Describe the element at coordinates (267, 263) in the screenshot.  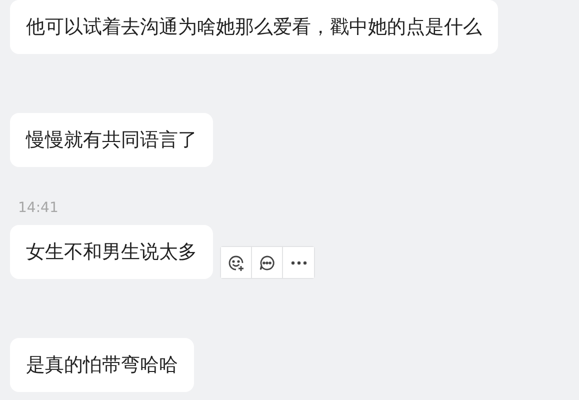
I see `comment-icon` at that location.